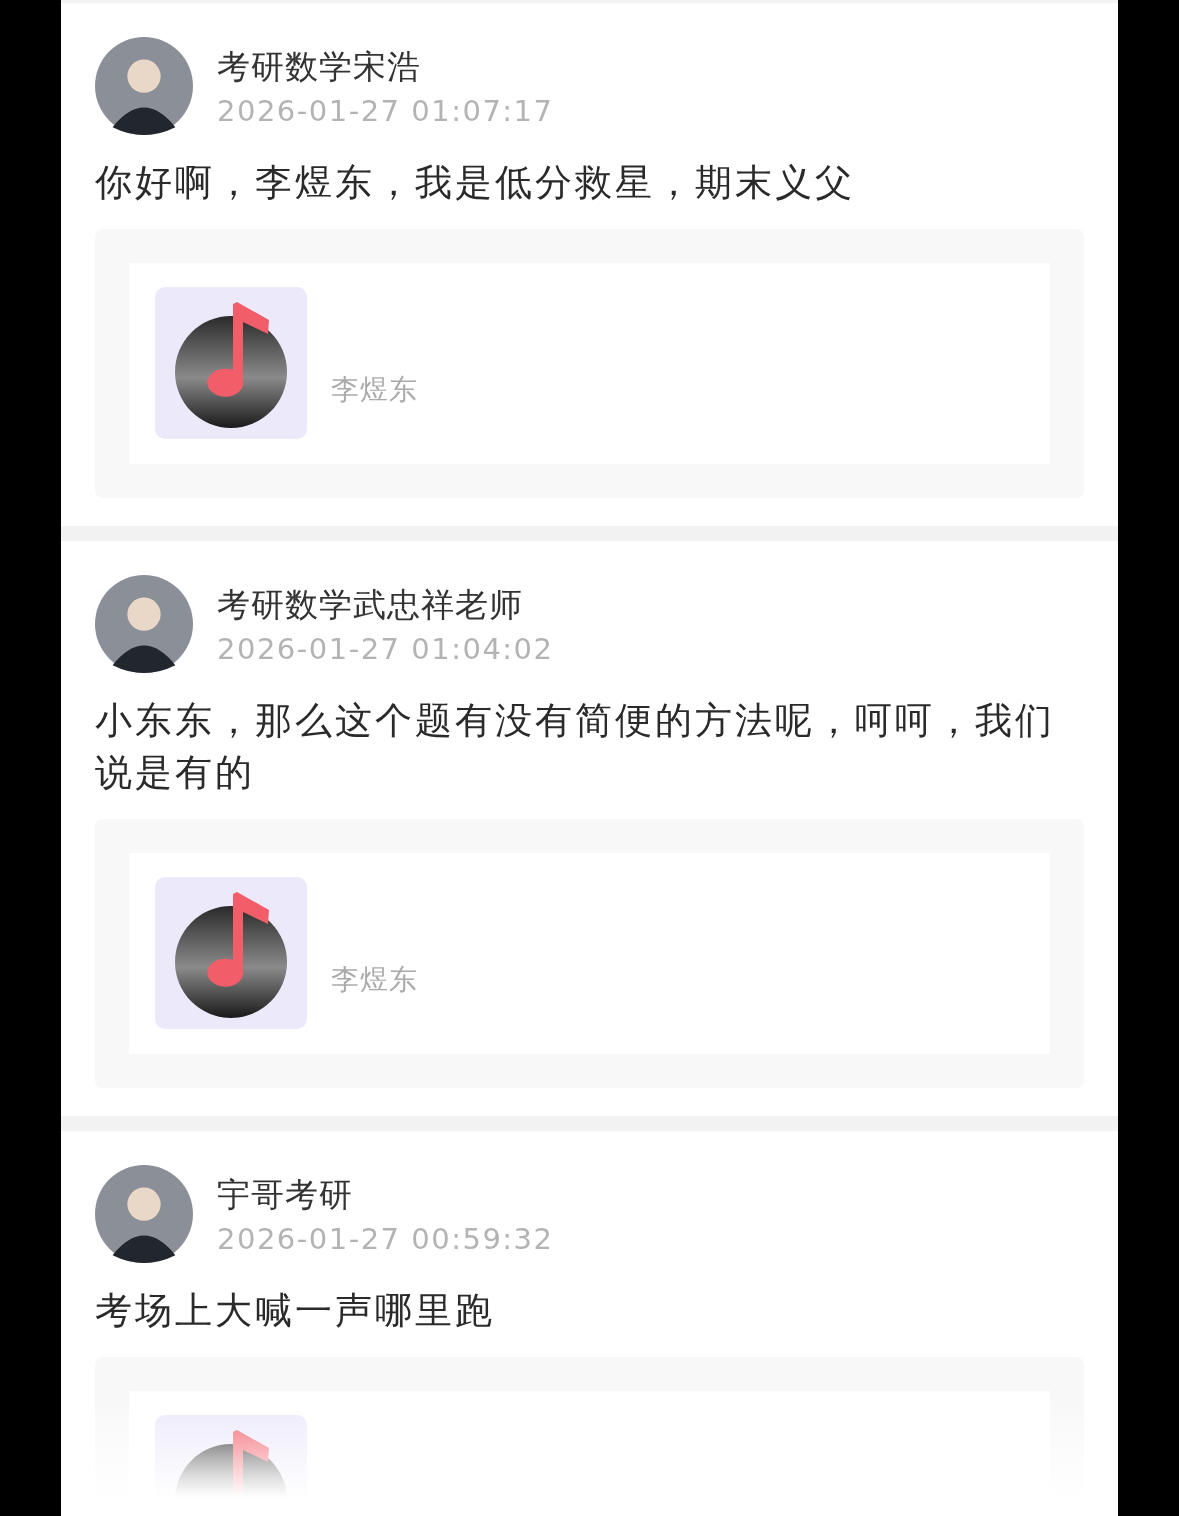 This screenshot has height=1516, width=1179. I want to click on post-time: 2026-01-27 00:59:32, so click(385, 1238).